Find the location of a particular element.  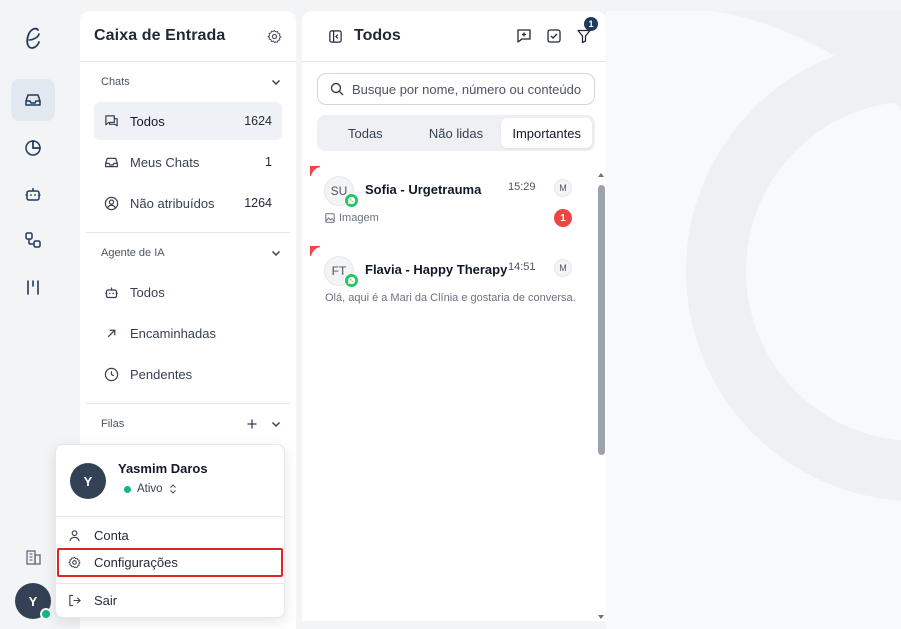

logout-icon is located at coordinates (74, 600).